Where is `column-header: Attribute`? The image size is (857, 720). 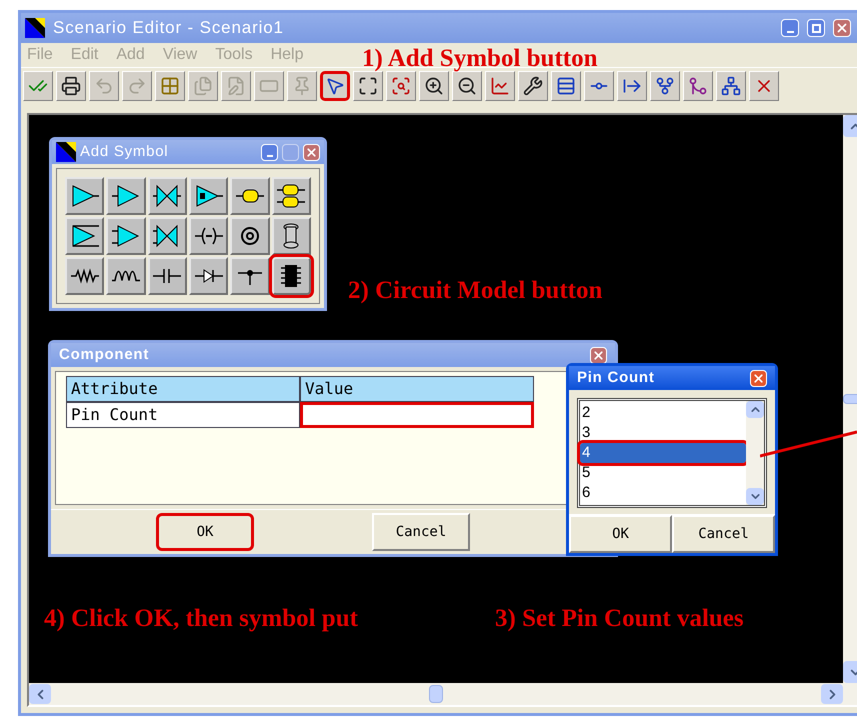 column-header: Attribute is located at coordinates (183, 389).